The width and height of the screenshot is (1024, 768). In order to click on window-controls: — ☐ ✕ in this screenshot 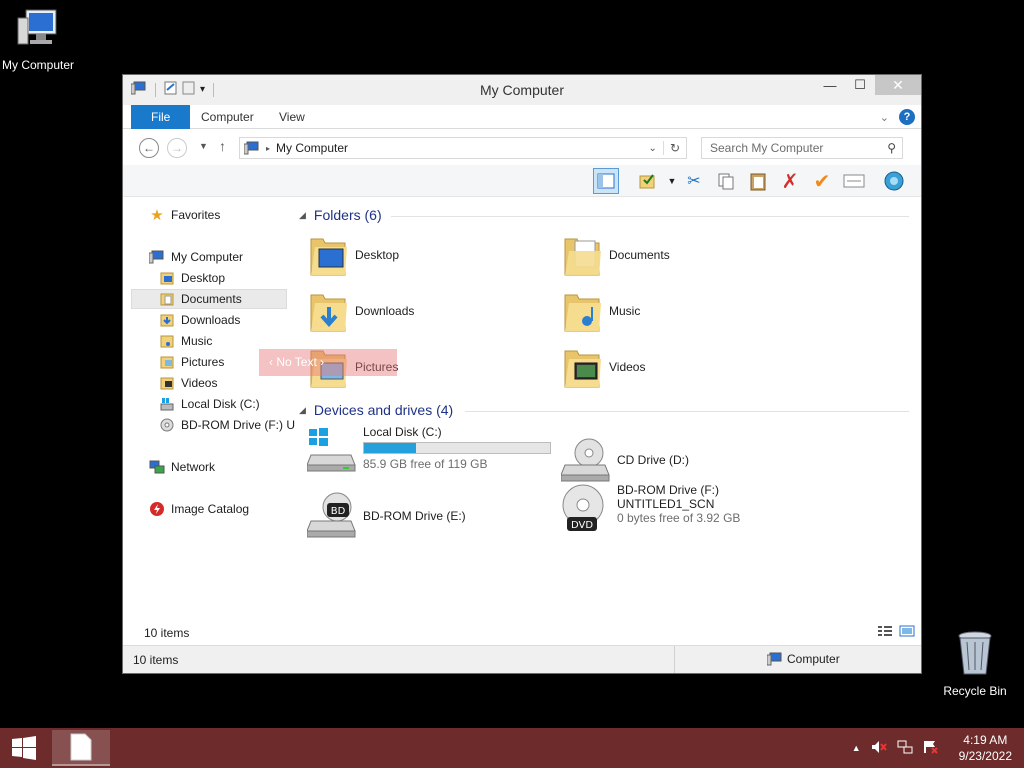, I will do `click(868, 85)`.